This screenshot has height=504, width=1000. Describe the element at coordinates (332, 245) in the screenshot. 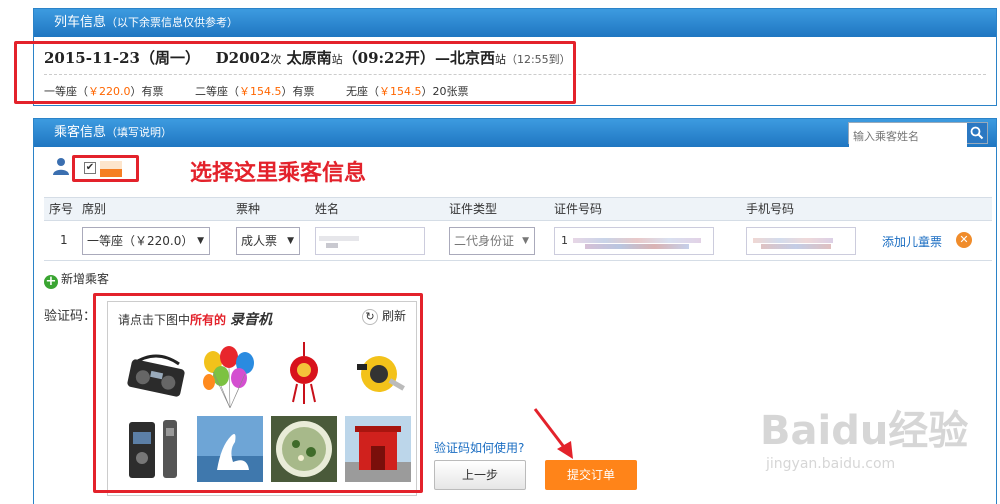

I see `redacted-name-mark` at that location.